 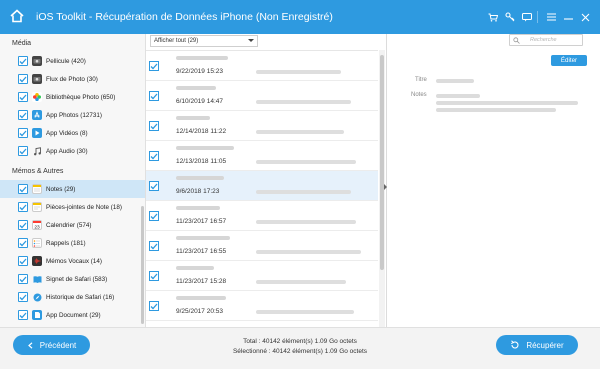 What do you see at coordinates (201, 251) in the screenshot?
I see `note-date: 11/23/2017 16:55` at bounding box center [201, 251].